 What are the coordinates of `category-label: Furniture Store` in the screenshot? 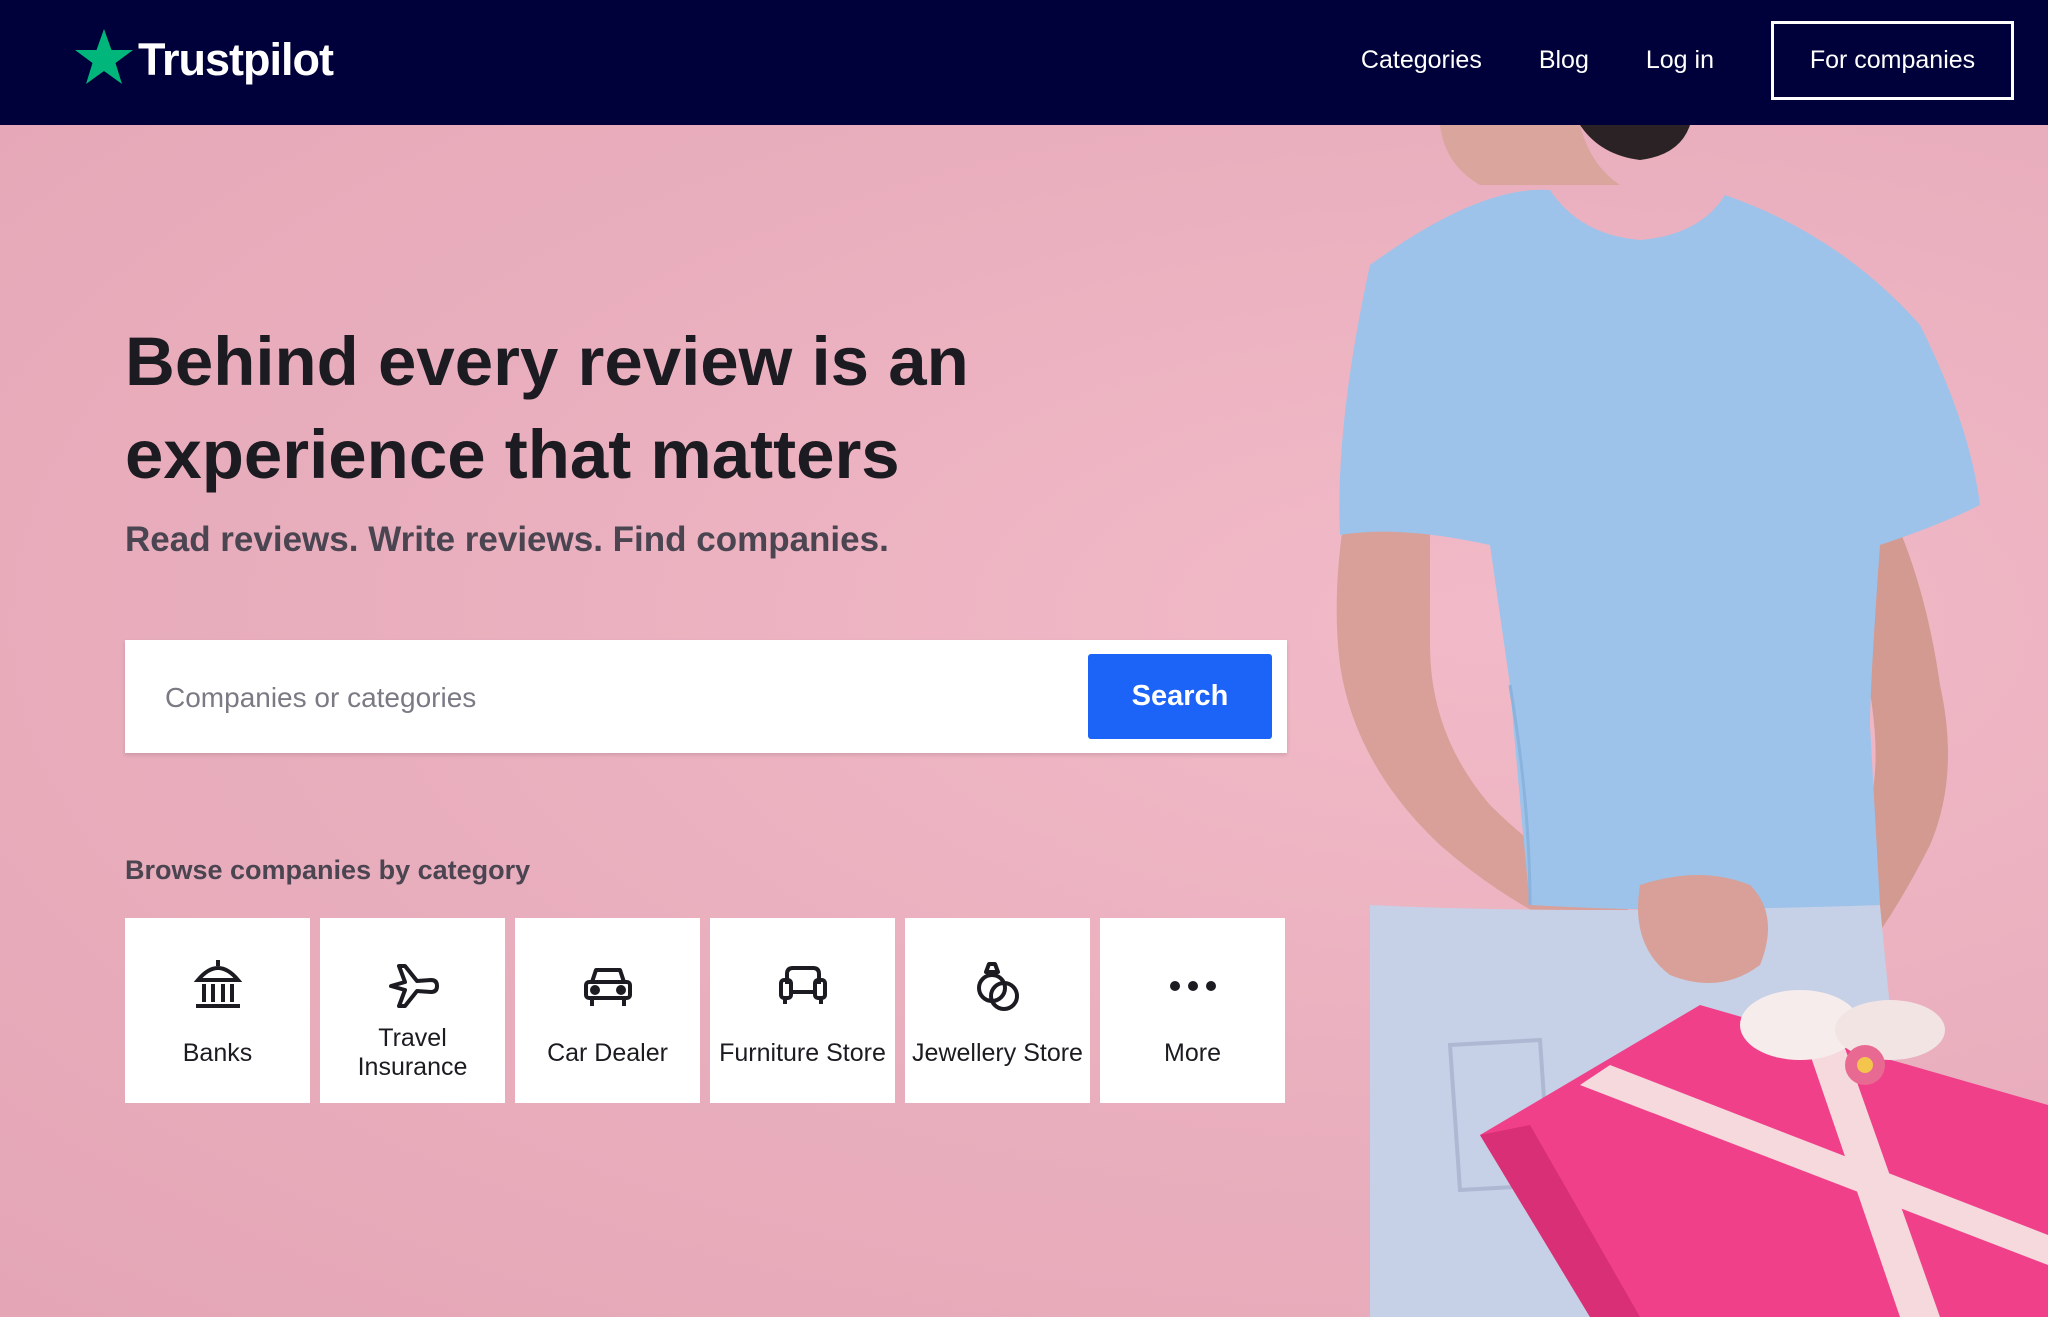 It's located at (802, 1052).